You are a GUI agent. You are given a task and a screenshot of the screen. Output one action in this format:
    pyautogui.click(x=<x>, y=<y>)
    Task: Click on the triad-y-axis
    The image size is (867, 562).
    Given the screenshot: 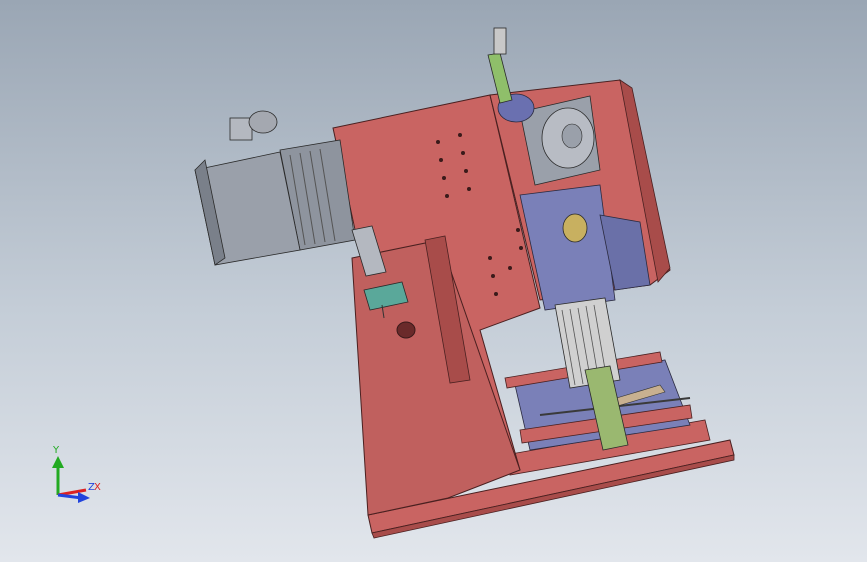 What is the action you would take?
    pyautogui.click(x=58, y=475)
    